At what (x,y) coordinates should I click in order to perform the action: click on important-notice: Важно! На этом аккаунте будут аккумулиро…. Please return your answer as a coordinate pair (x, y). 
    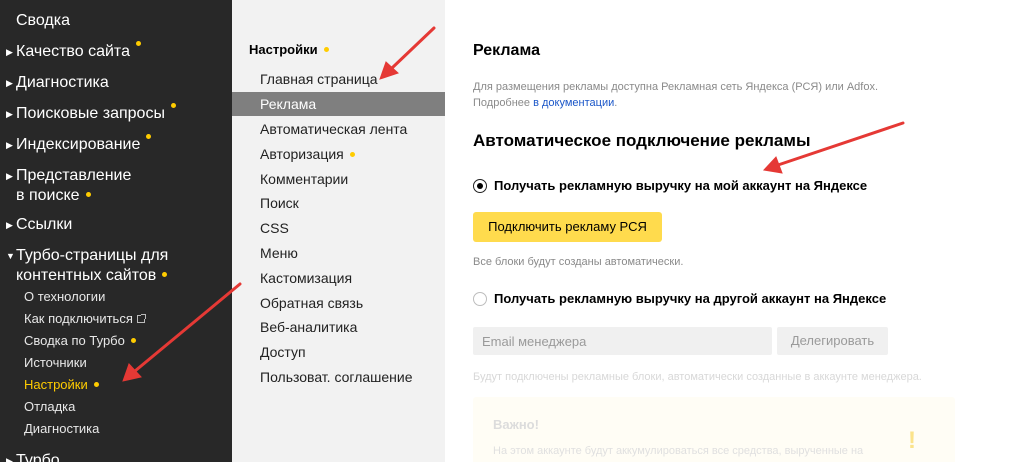
    Looking at the image, I should click on (714, 429).